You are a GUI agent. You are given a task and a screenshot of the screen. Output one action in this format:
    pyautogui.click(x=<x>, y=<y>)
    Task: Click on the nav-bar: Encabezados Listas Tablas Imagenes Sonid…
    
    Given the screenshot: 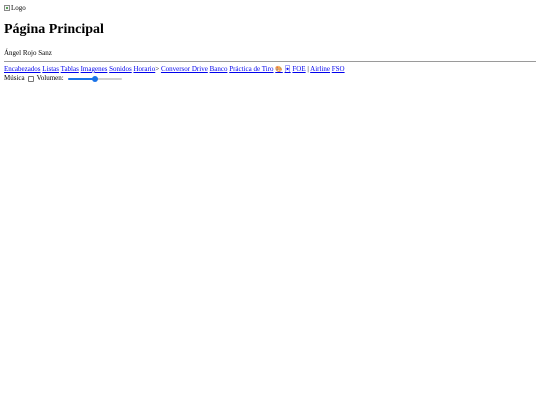 What is the action you would take?
    pyautogui.click(x=270, y=69)
    